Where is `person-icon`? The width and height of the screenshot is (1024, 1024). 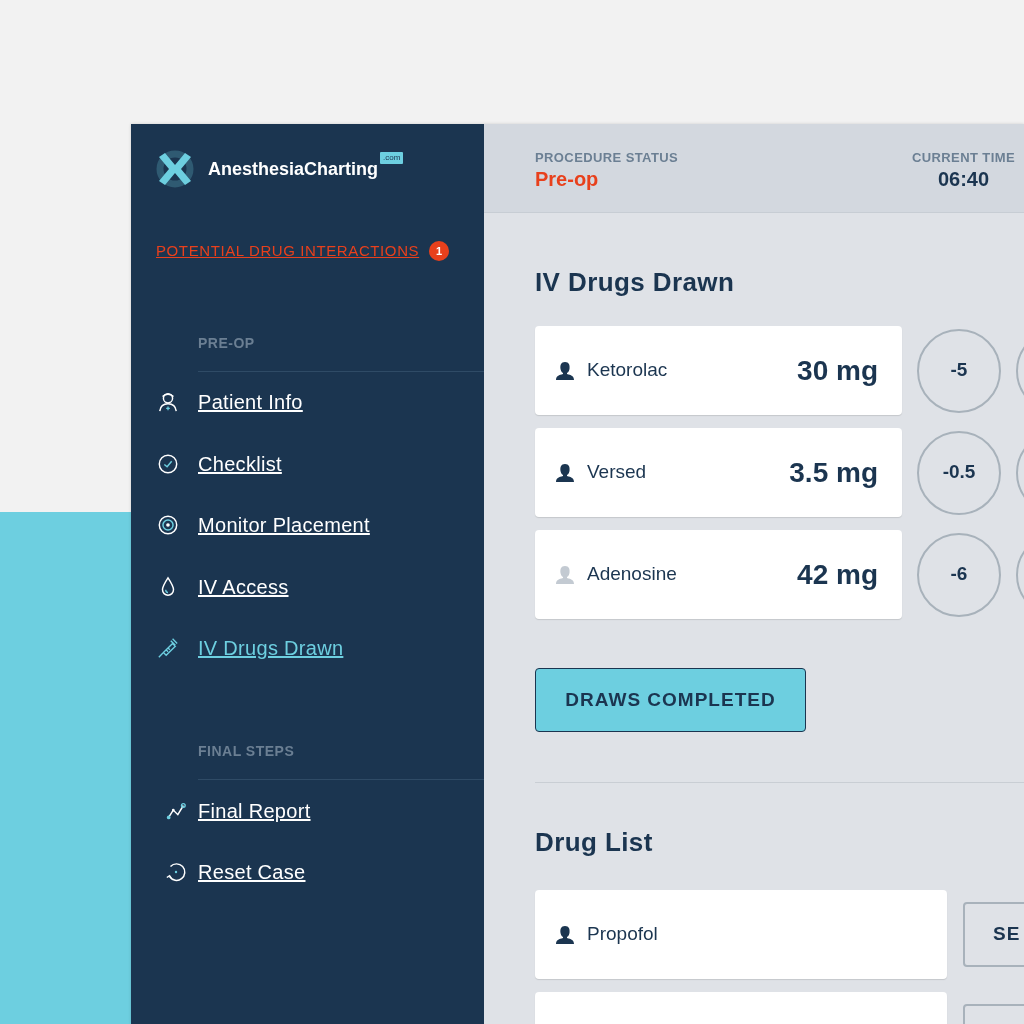
person-icon is located at coordinates (168, 402).